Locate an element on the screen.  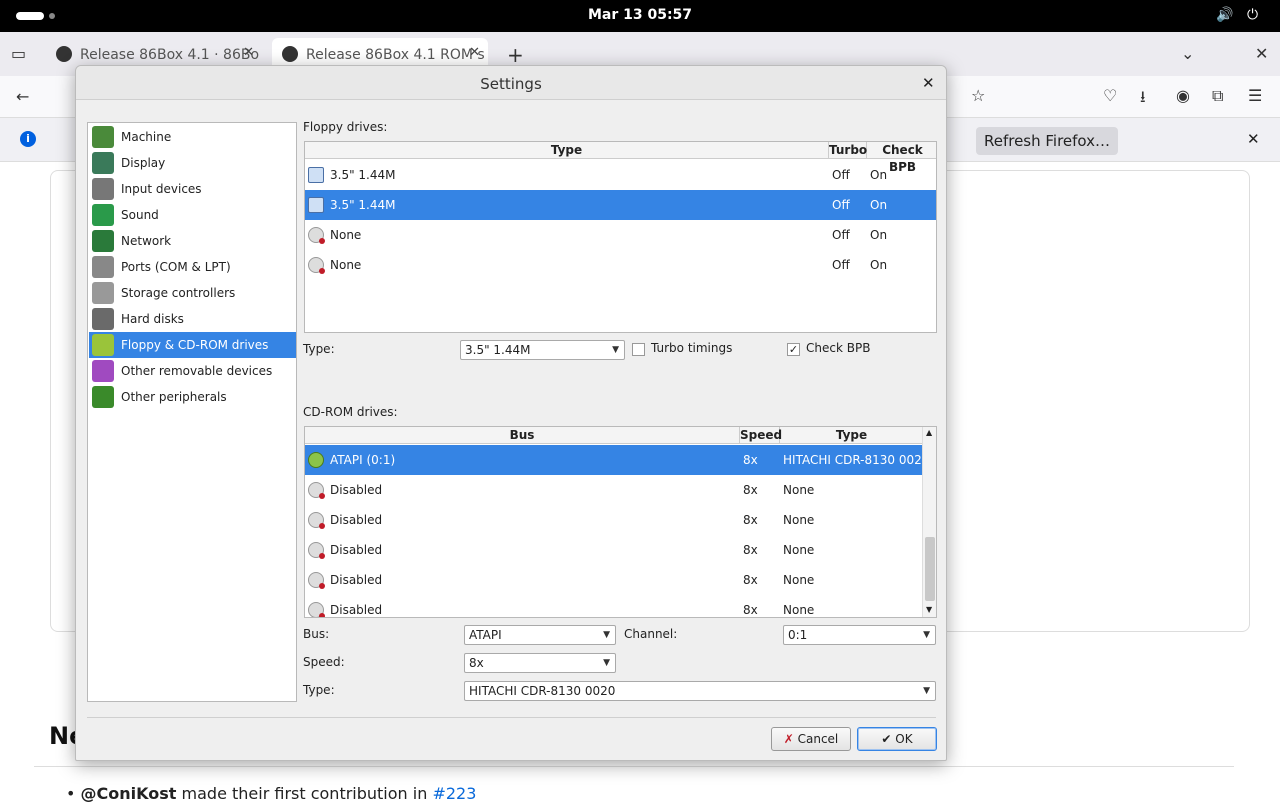
cdrom-type-label: Type: is located at coordinates (319, 690).